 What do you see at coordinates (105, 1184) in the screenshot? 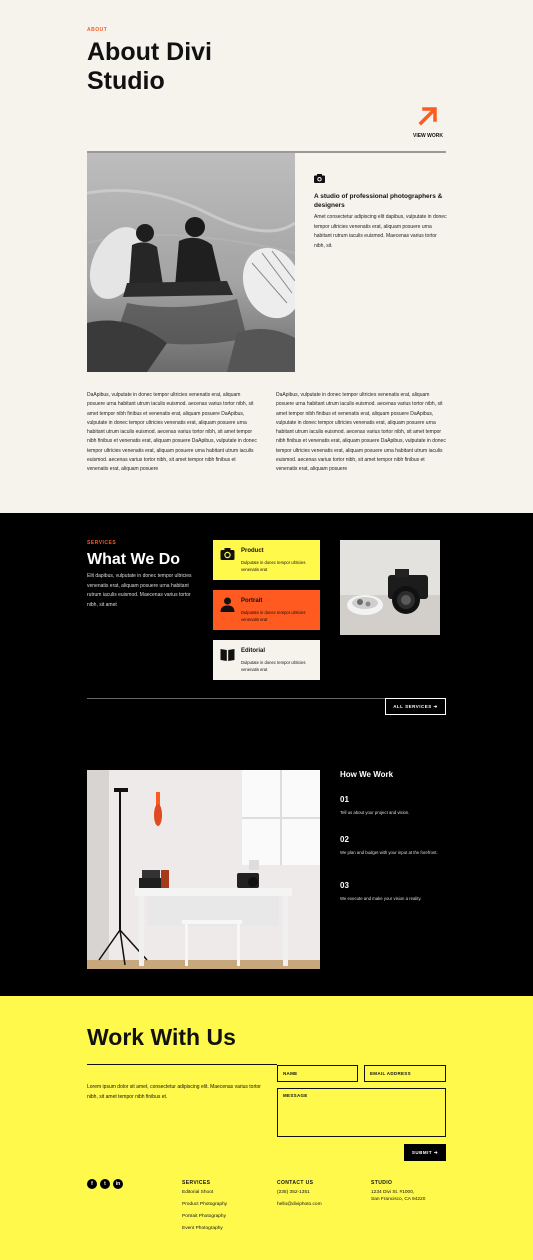
I see `twitter-icon: t` at bounding box center [105, 1184].